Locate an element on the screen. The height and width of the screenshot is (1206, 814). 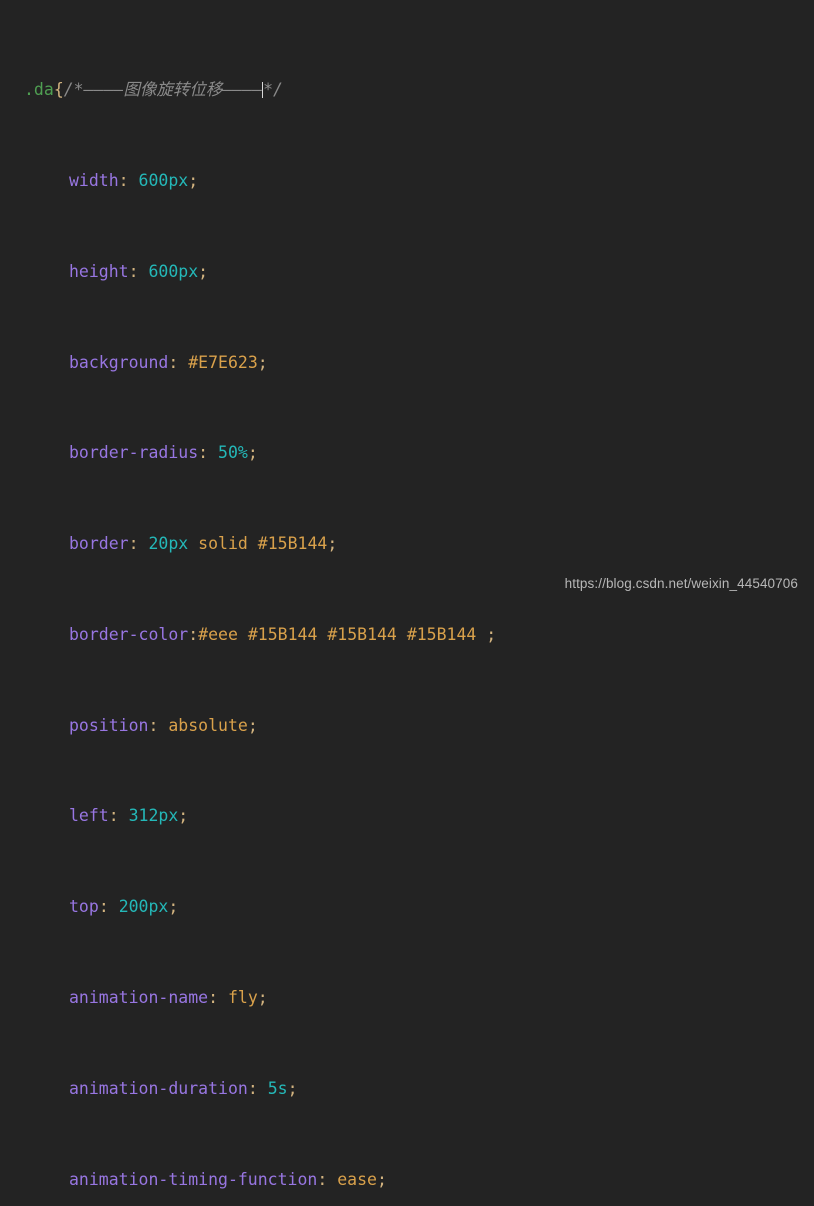
css-property: position is located at coordinates (109, 725).